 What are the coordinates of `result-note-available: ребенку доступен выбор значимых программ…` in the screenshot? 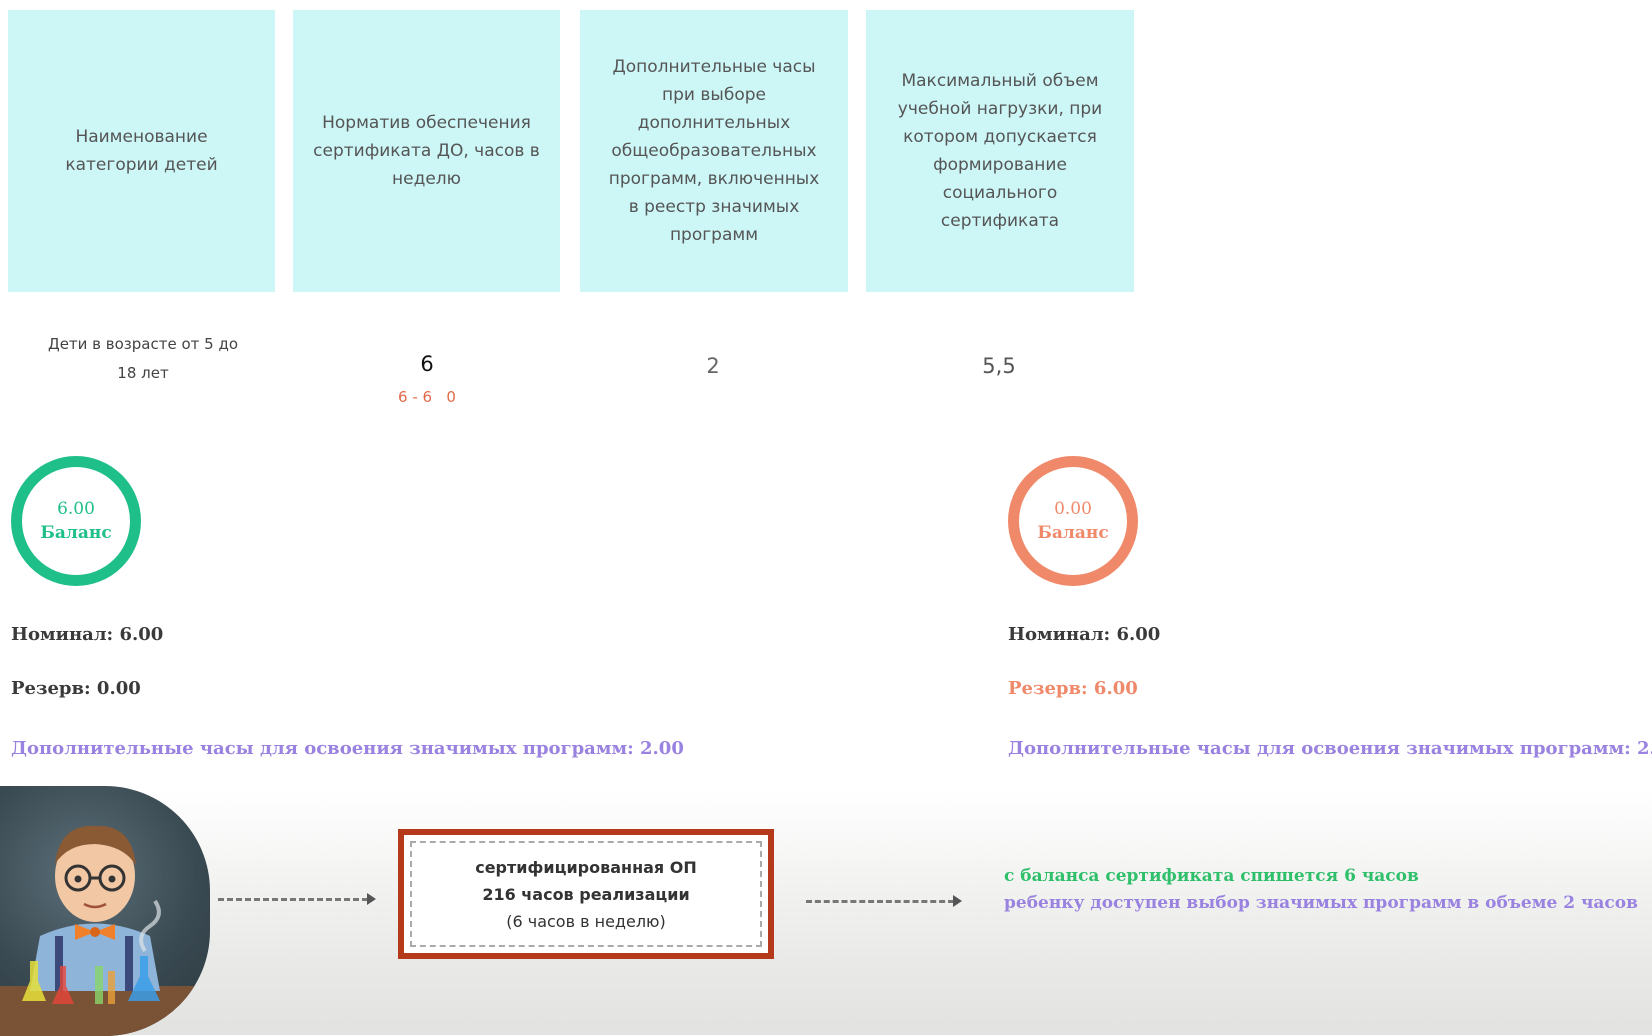 It's located at (1321, 903).